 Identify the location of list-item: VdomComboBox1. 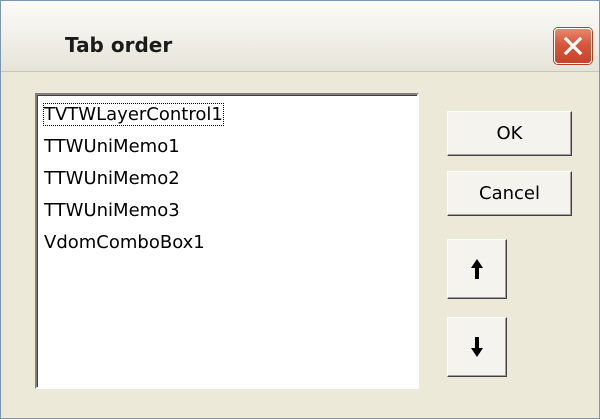
(229, 243).